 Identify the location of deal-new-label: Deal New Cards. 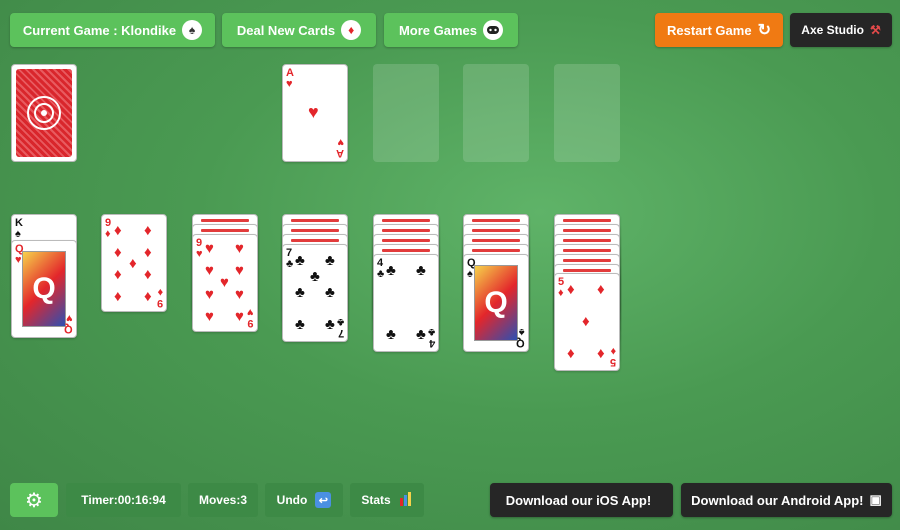
(286, 30).